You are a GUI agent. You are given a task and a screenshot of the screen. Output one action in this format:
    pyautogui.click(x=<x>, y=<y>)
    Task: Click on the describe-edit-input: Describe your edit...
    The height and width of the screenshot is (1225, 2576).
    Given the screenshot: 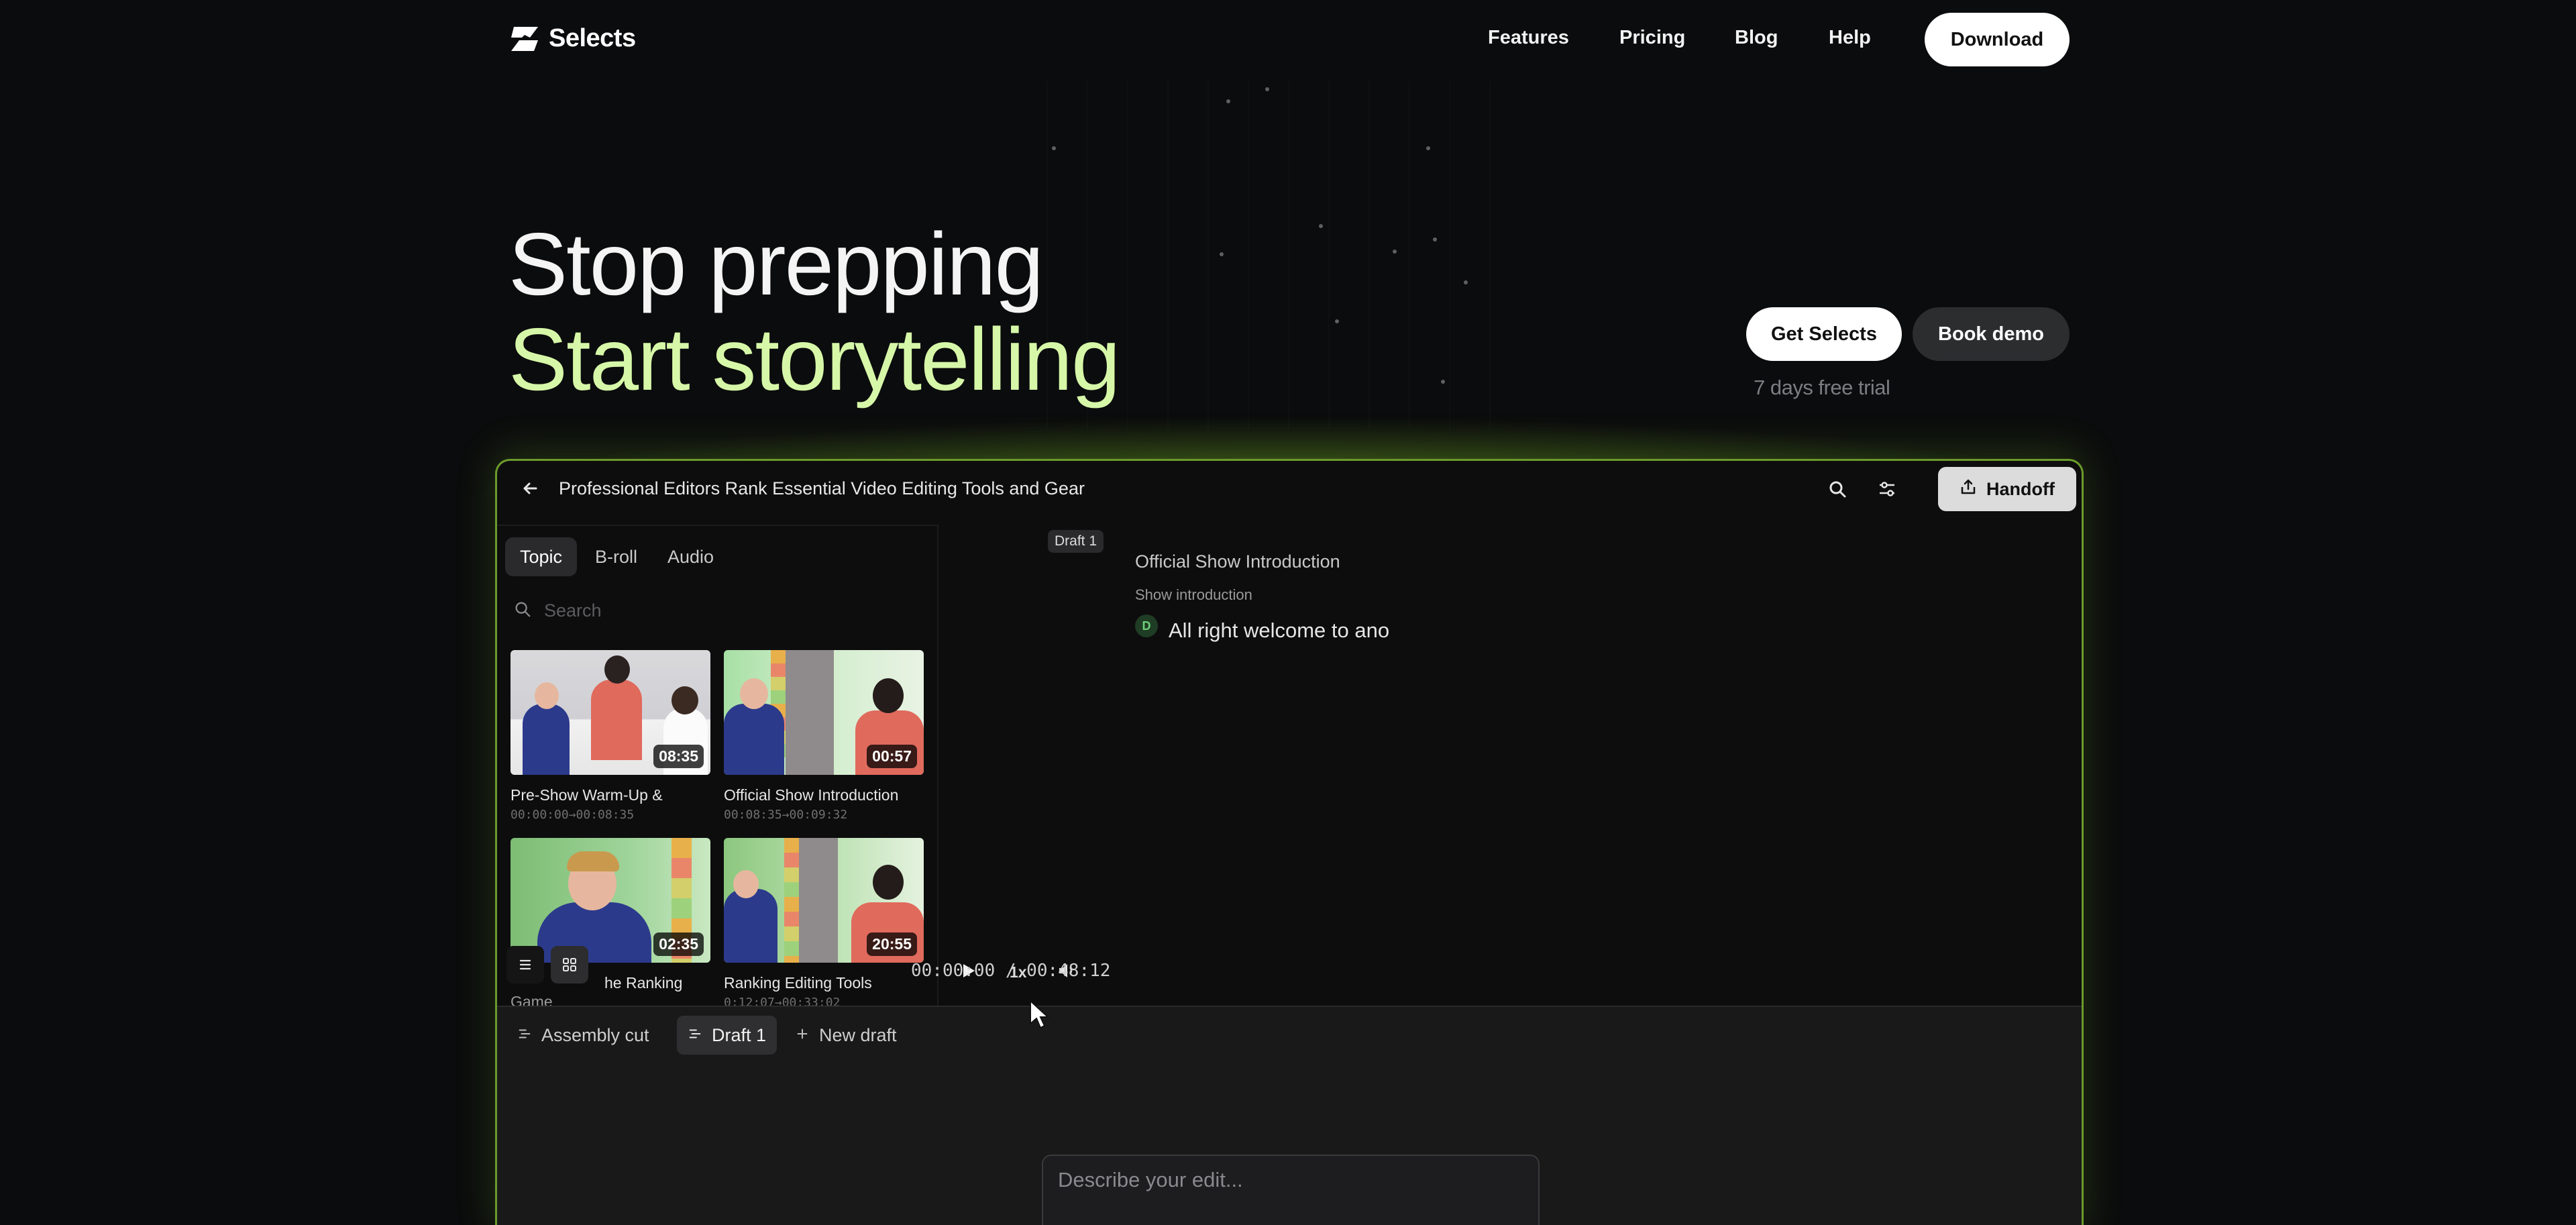 What is the action you would take?
    pyautogui.click(x=1291, y=1190)
    